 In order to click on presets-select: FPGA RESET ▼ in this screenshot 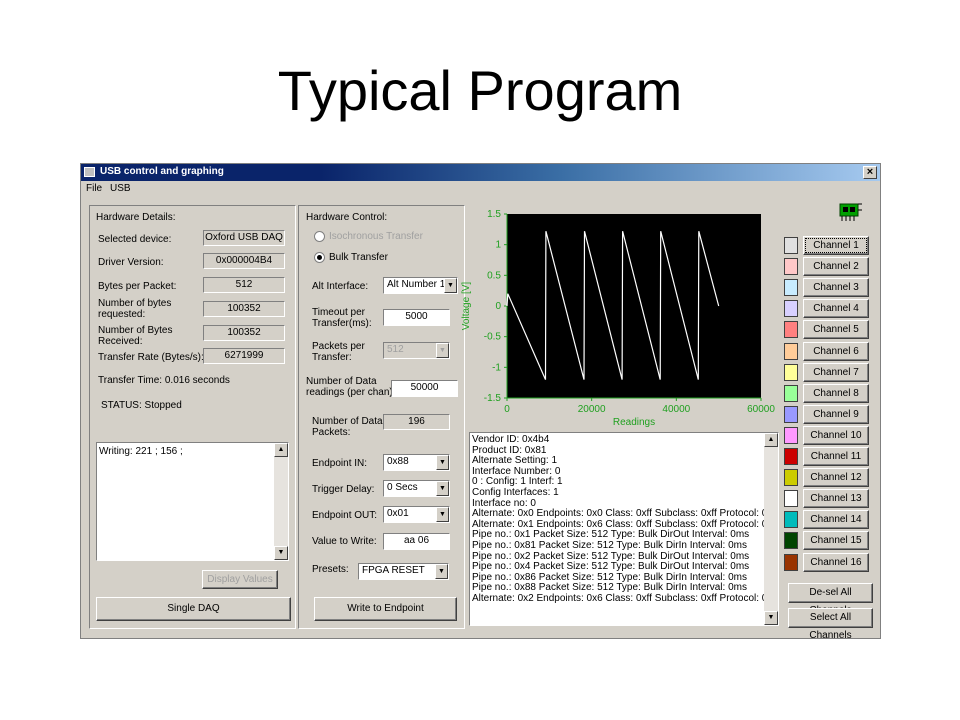, I will do `click(403, 571)`.